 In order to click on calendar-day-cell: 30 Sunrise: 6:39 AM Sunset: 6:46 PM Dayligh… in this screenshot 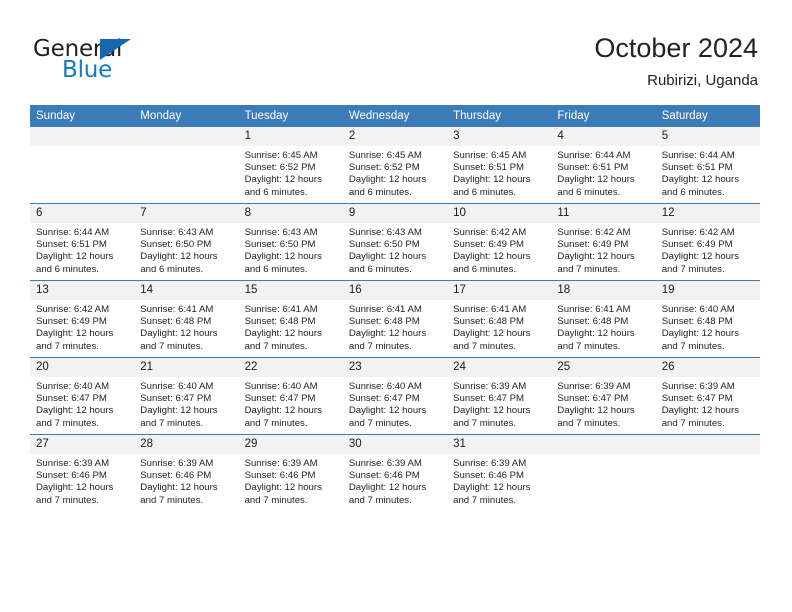, I will do `click(395, 472)`.